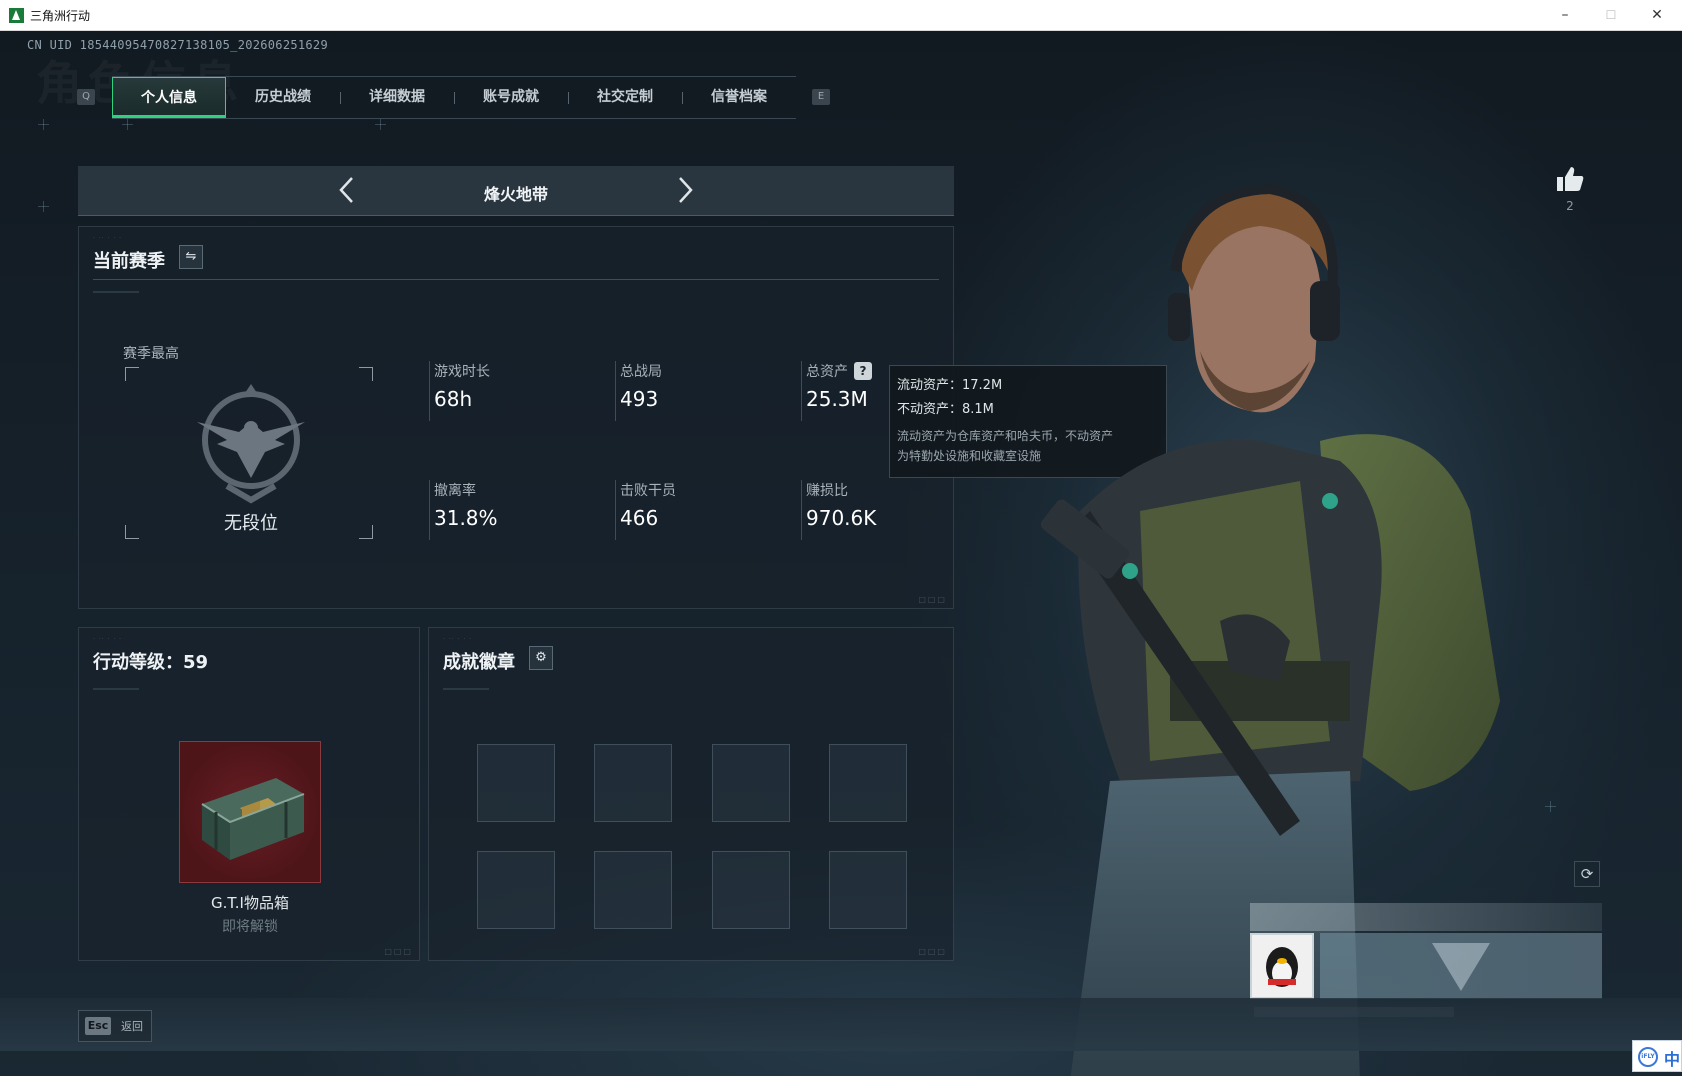 The width and height of the screenshot is (1682, 1082). I want to click on crate-icon, so click(253, 819).